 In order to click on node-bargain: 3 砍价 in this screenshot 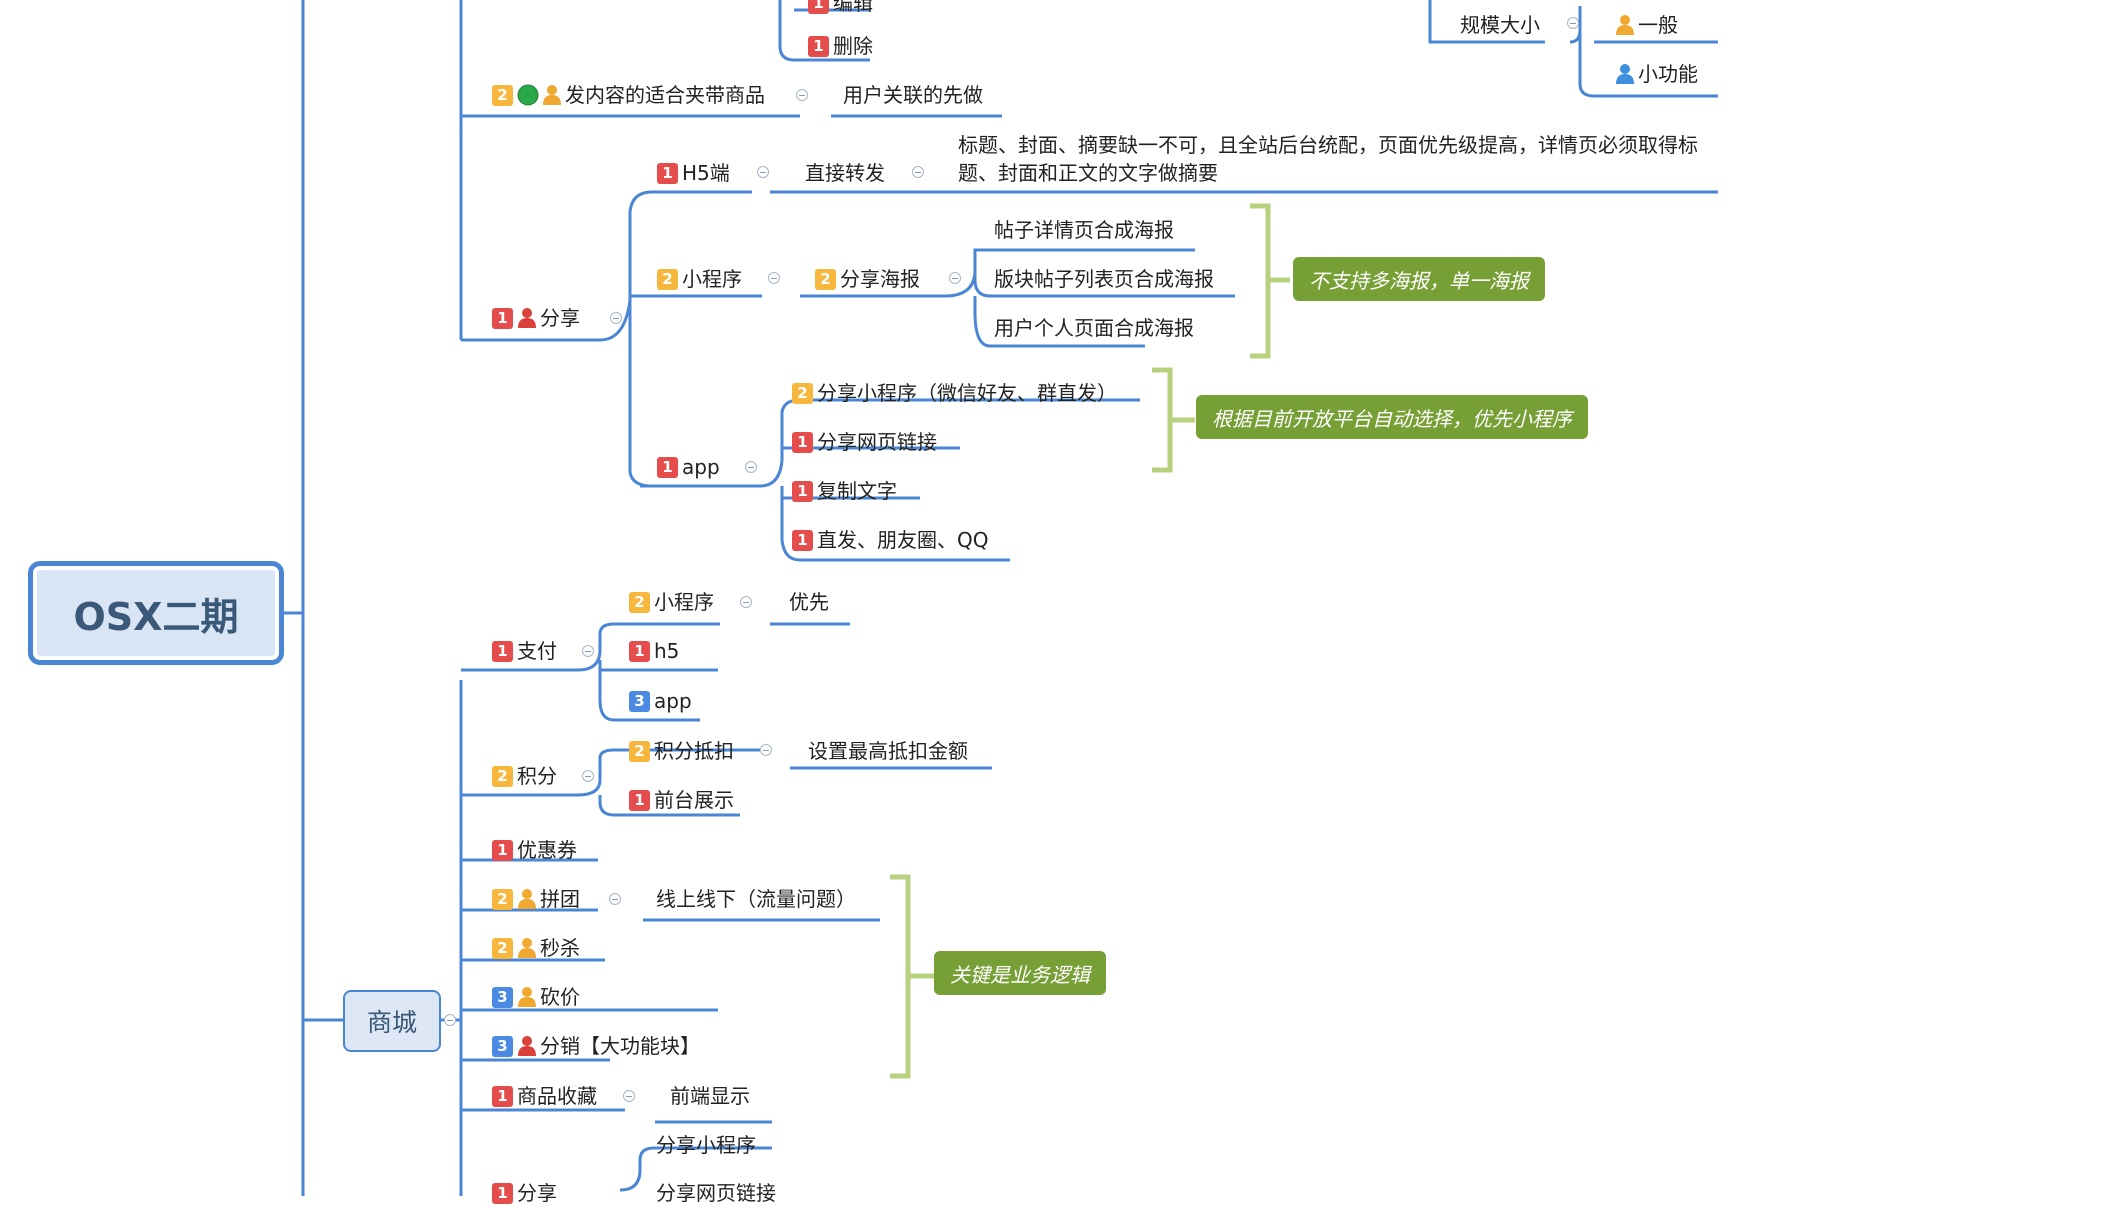, I will do `click(536, 997)`.